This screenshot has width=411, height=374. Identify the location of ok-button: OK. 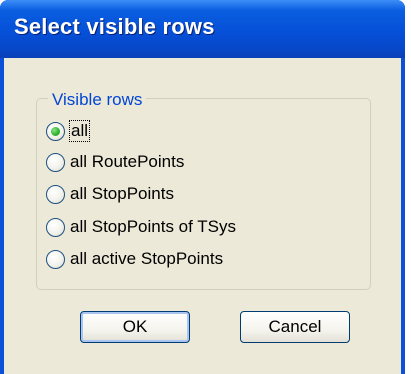
(135, 327).